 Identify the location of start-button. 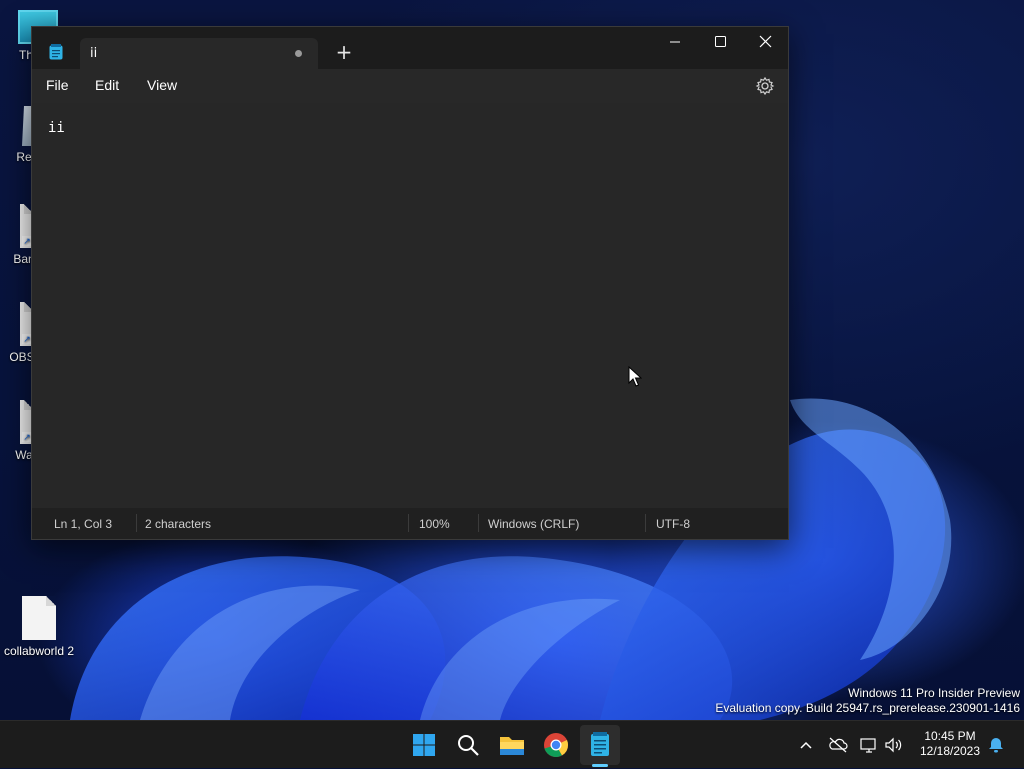
(424, 745).